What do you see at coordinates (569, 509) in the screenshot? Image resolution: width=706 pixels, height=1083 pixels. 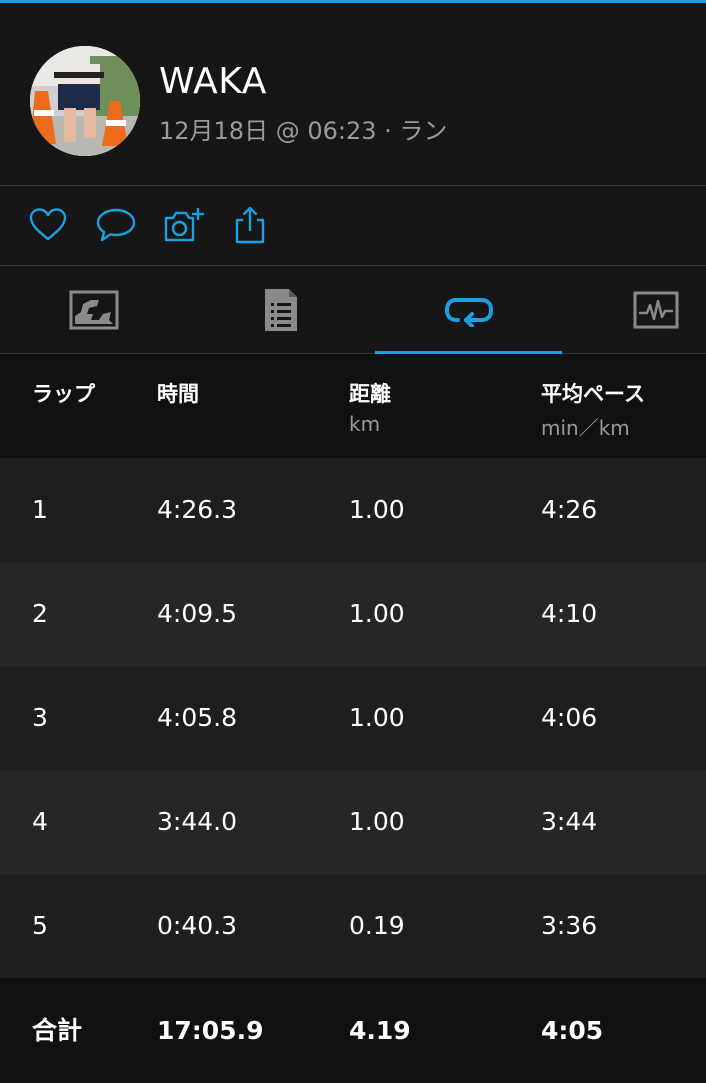 I see `lap-pace: 4:26` at bounding box center [569, 509].